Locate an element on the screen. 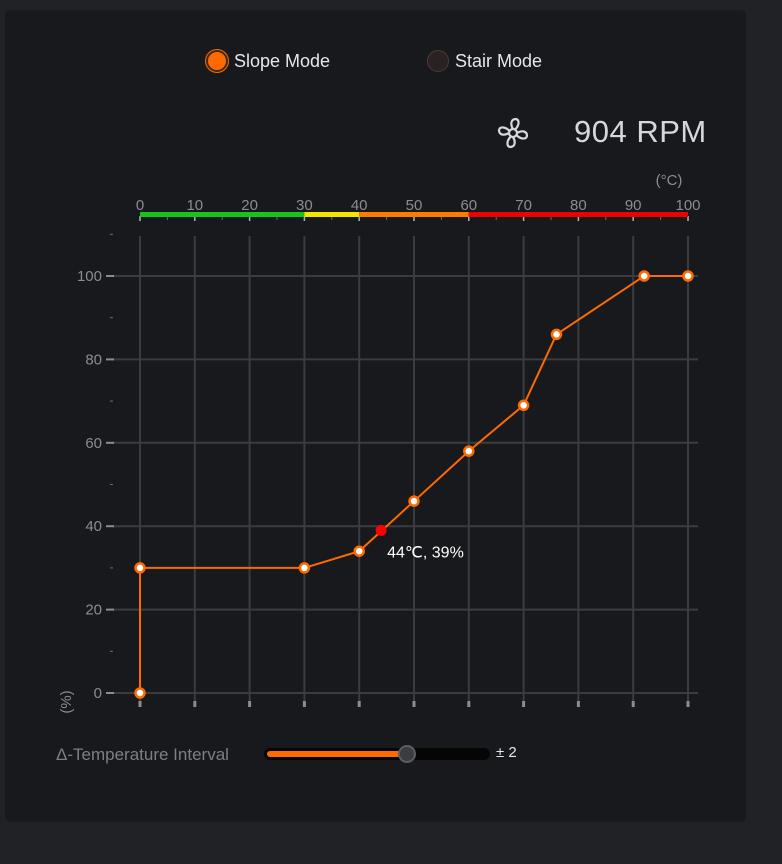  stair-mode-option: Stair Mode is located at coordinates (484, 61).